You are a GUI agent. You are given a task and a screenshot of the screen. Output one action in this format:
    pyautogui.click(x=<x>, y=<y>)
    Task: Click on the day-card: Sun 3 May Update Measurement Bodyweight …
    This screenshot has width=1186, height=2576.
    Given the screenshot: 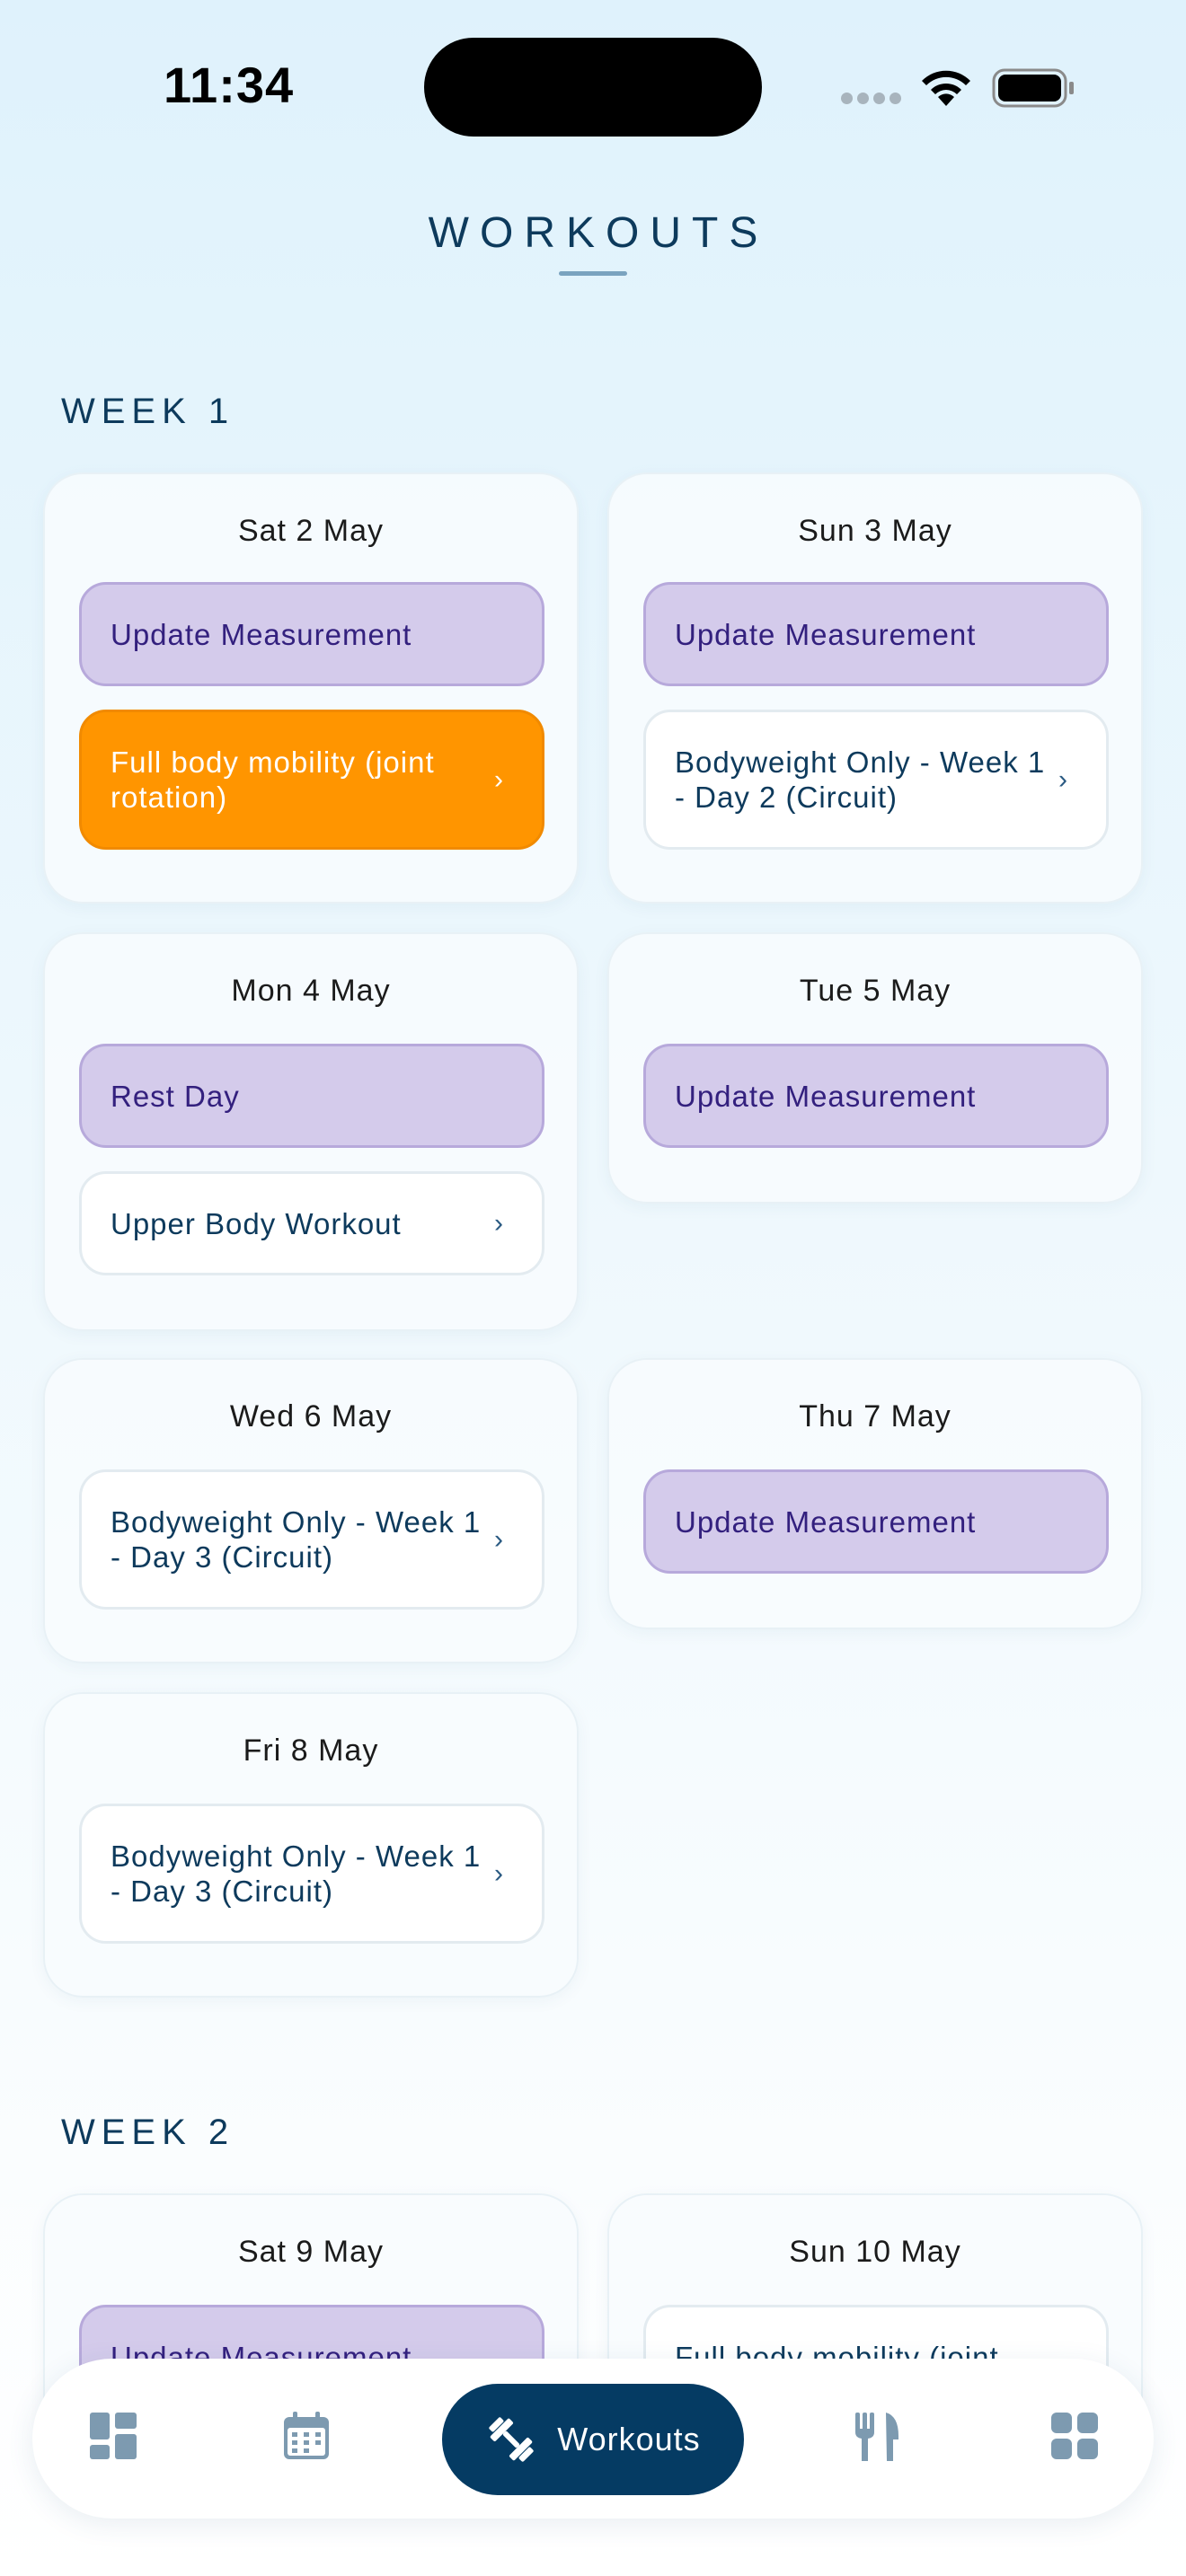 What is the action you would take?
    pyautogui.click(x=875, y=688)
    